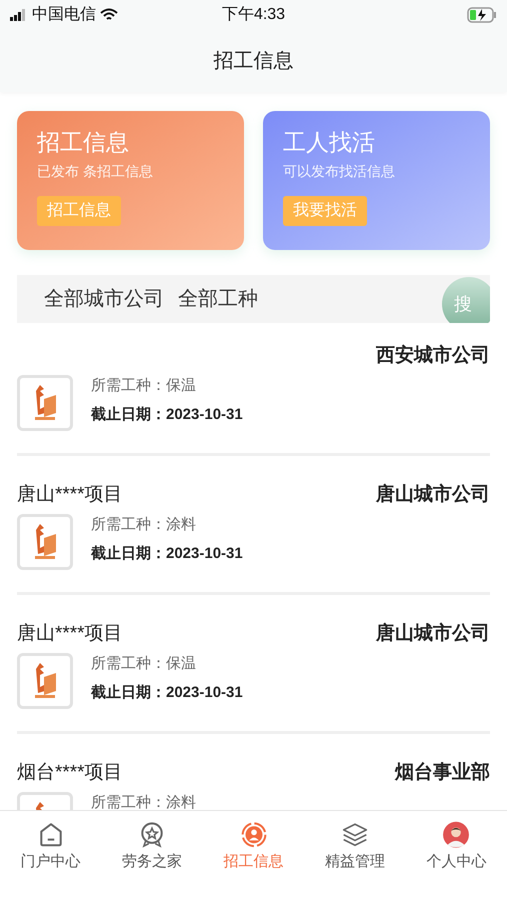  Describe the element at coordinates (433, 356) in the screenshot. I see `company-name: 西安城市公司` at that location.